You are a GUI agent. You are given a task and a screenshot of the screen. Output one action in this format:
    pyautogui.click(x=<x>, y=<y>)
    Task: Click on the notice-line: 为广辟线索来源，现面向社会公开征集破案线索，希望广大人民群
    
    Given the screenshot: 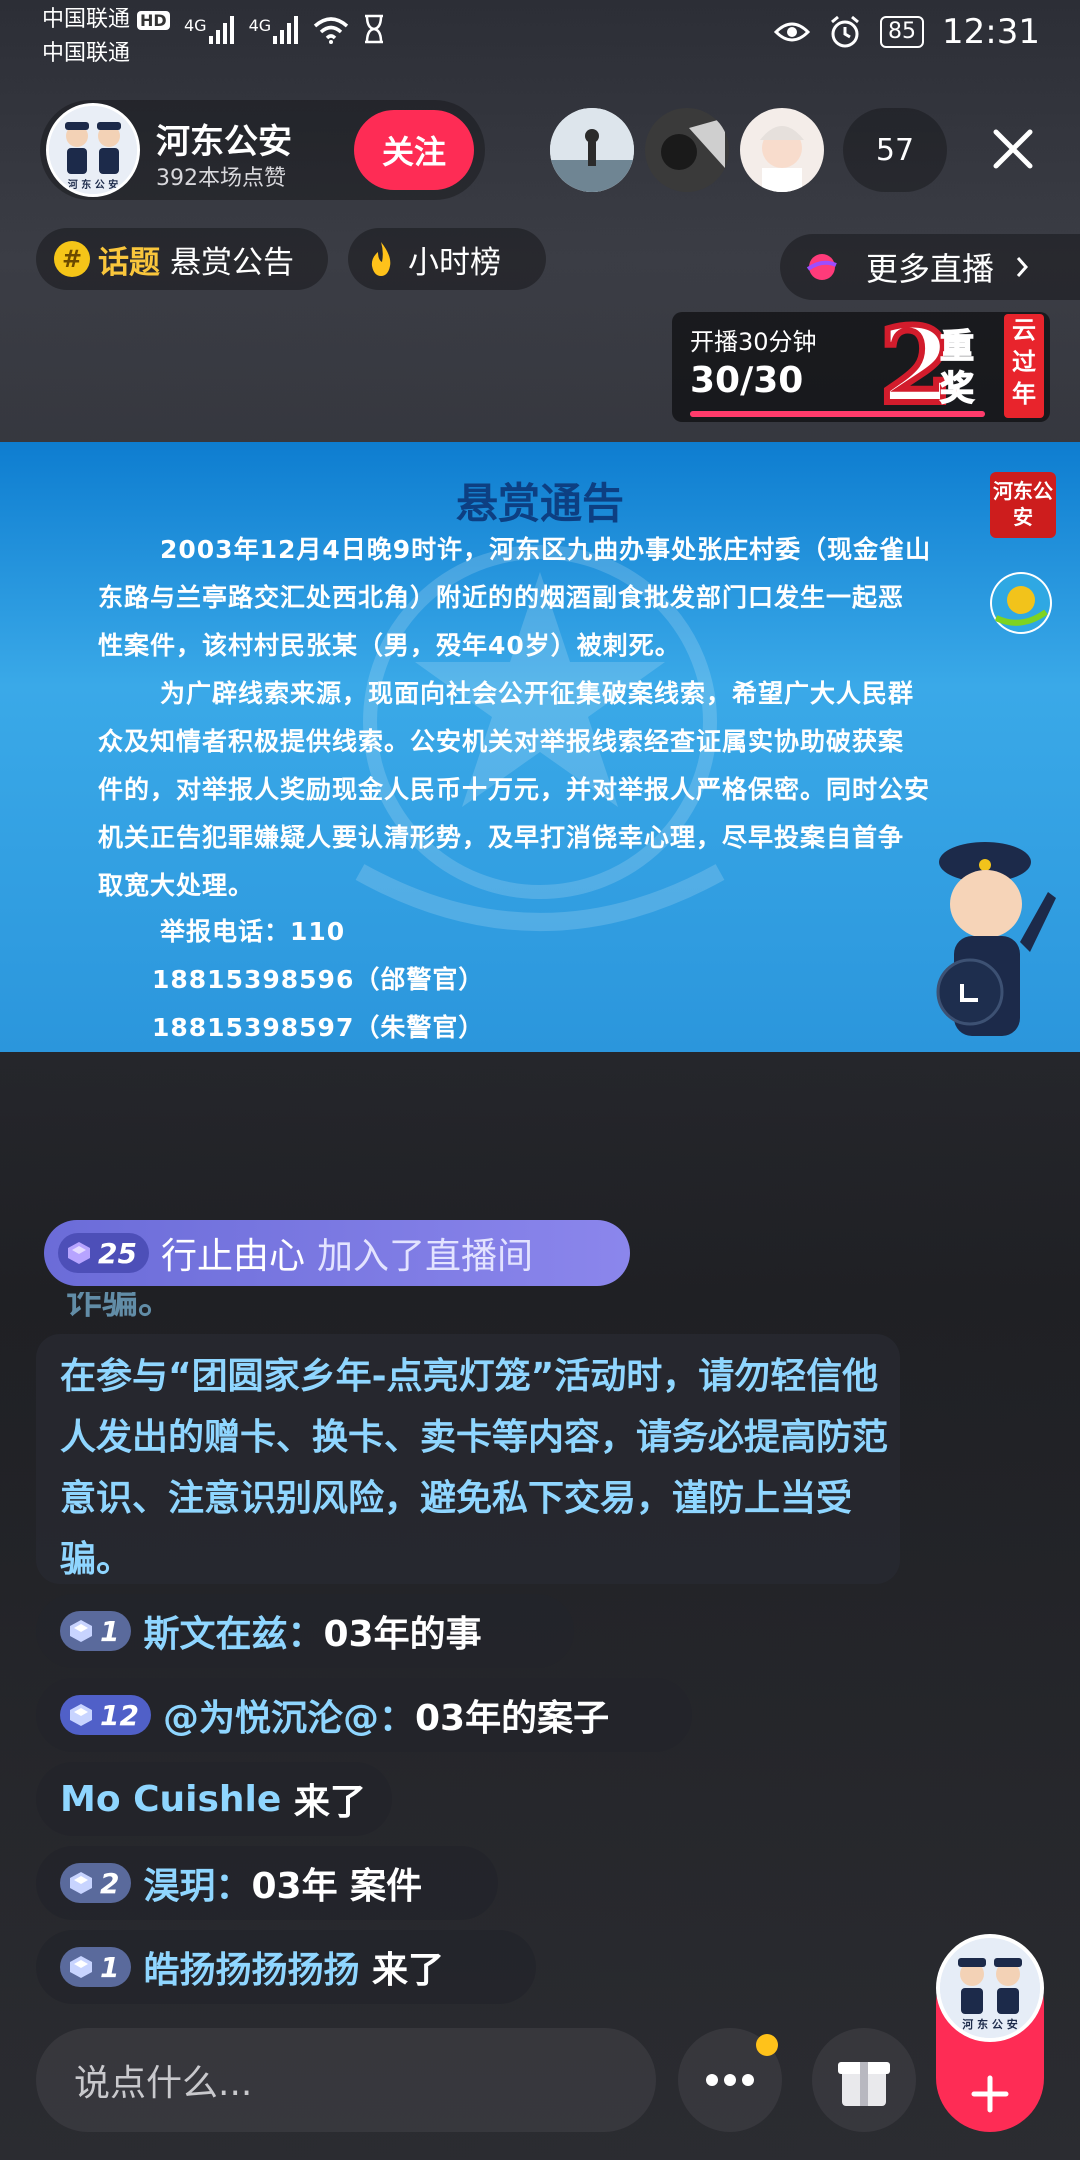 What is the action you would take?
    pyautogui.click(x=537, y=693)
    